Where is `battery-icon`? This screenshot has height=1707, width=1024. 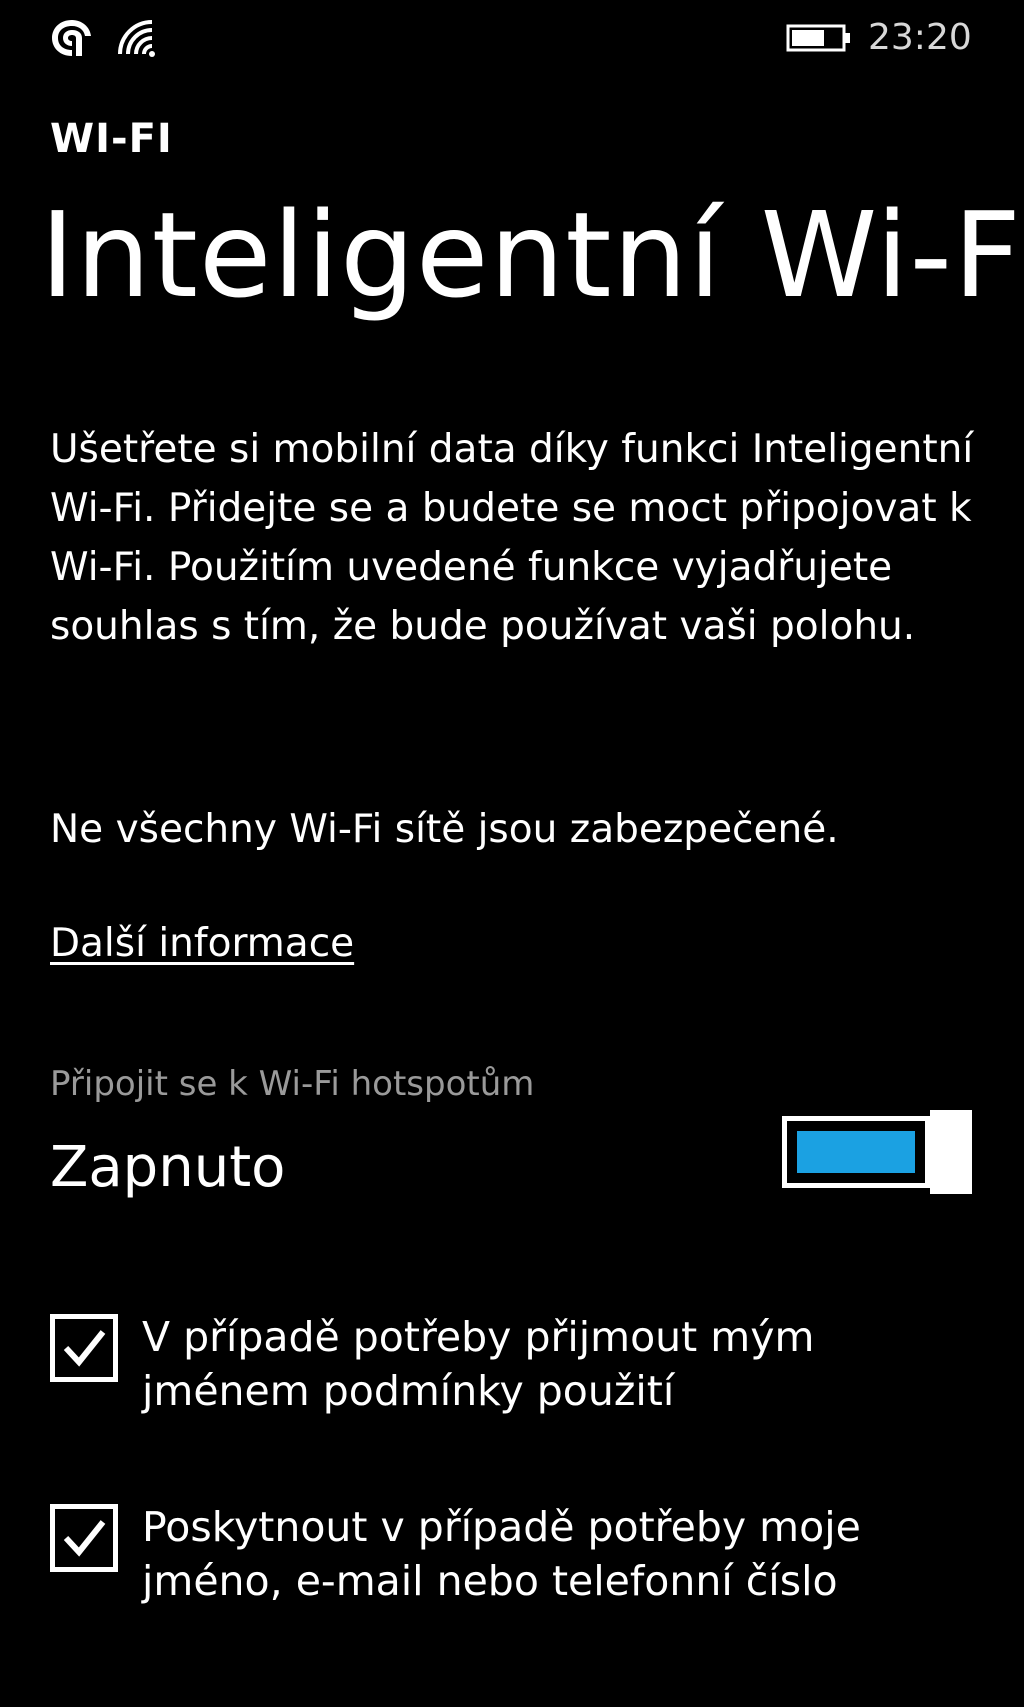
battery-icon is located at coordinates (819, 38).